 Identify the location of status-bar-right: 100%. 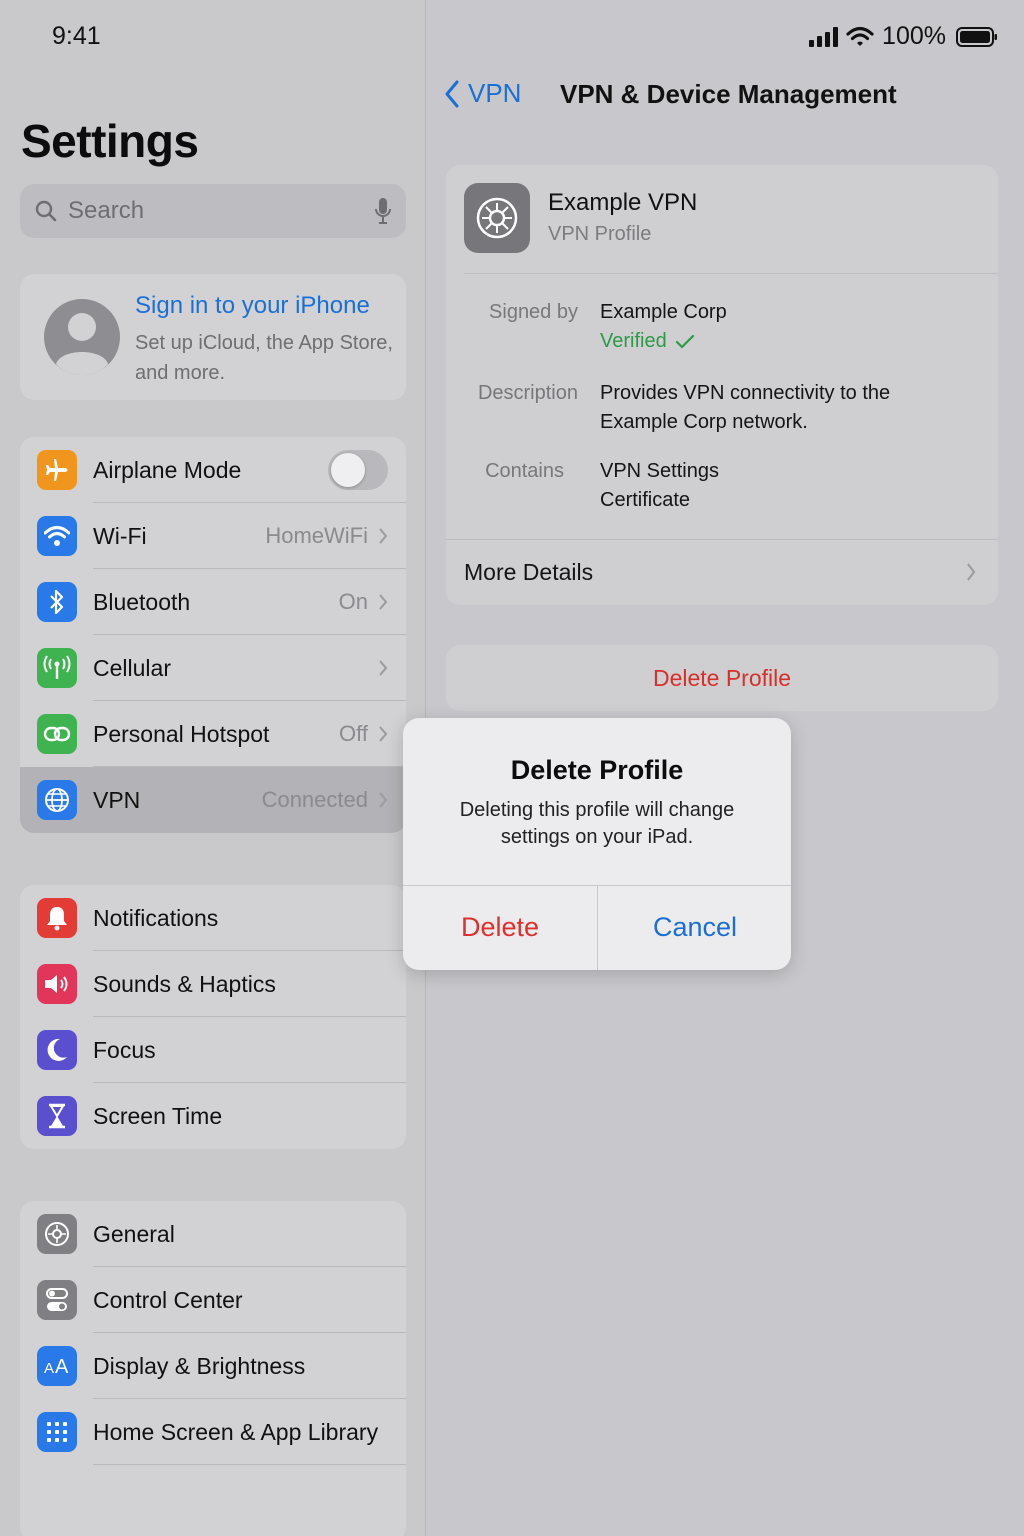
(903, 36).